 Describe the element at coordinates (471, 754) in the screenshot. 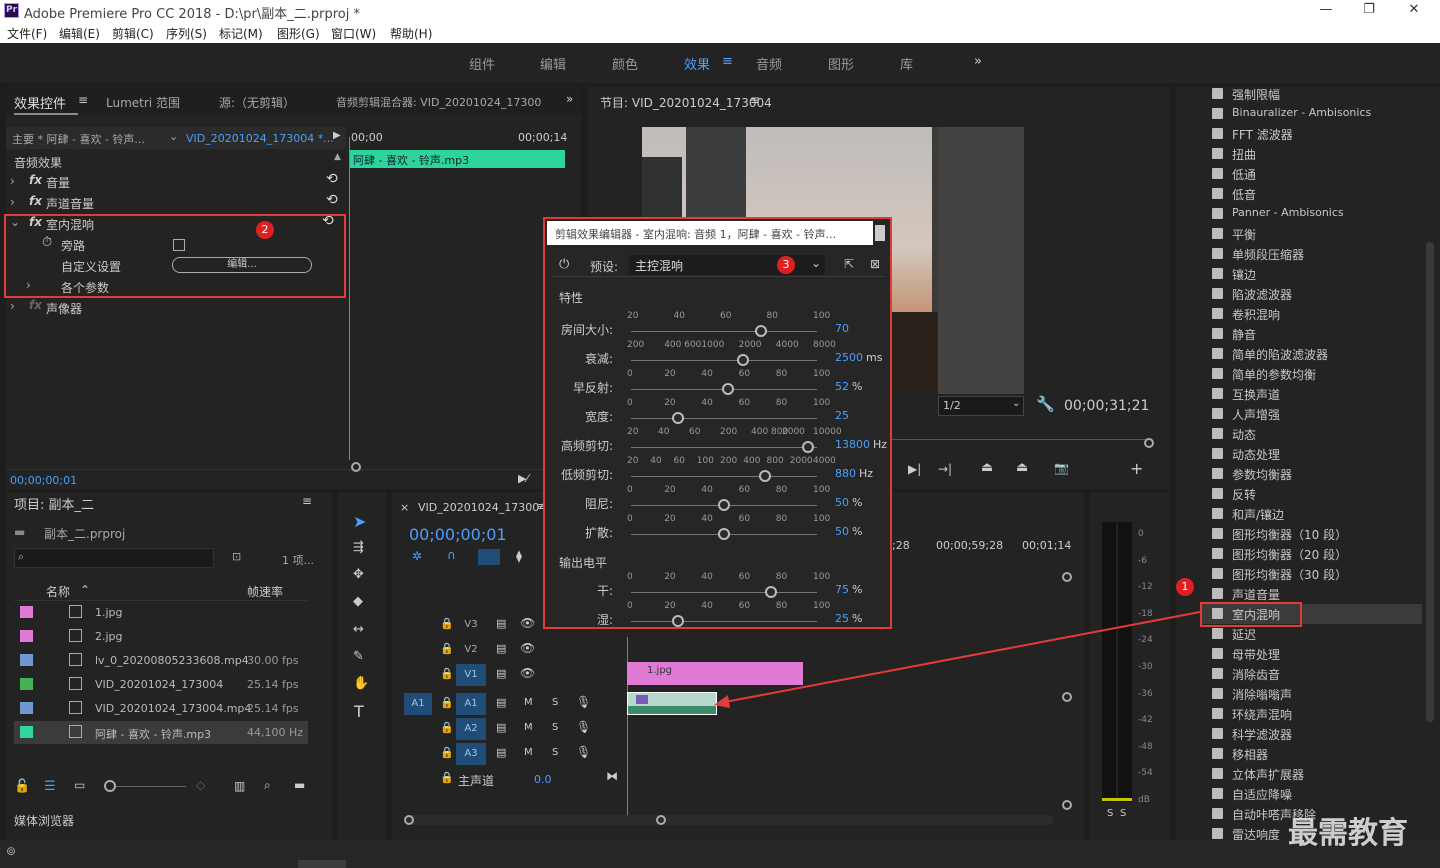

I see `track-target: A3` at that location.